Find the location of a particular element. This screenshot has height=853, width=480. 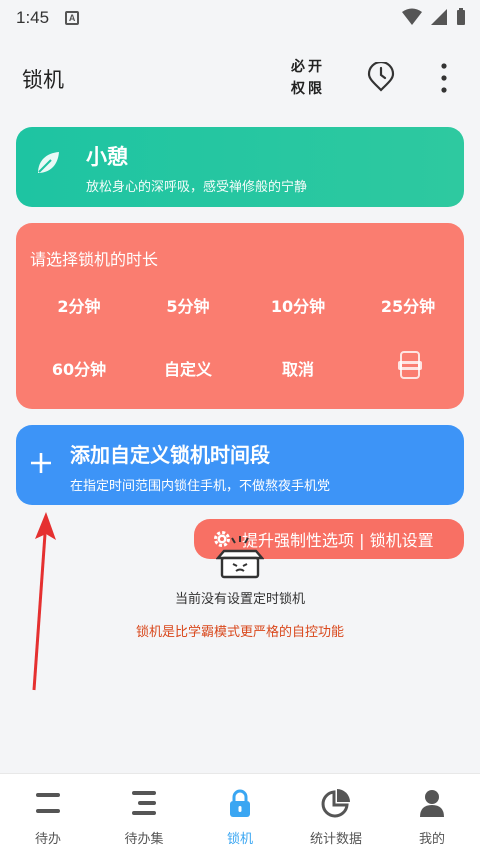

leaf-icon is located at coordinates (48, 162).